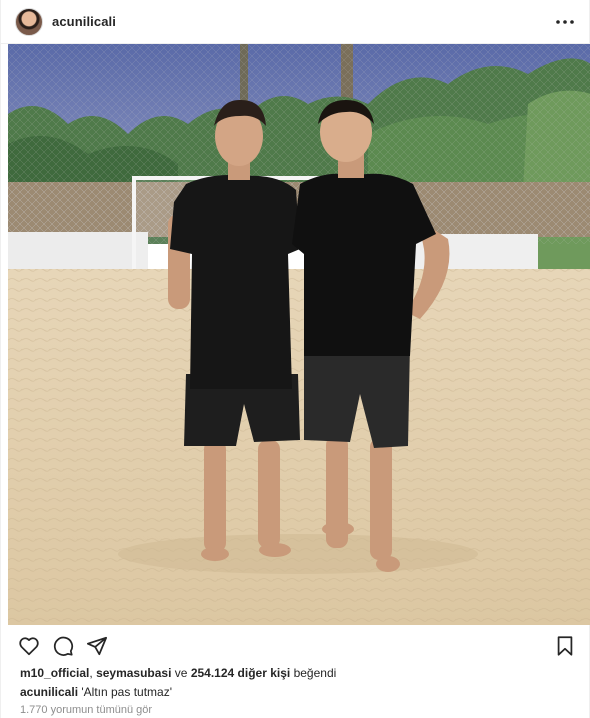 This screenshot has height=718, width=590. I want to click on comment-button, so click(63, 646).